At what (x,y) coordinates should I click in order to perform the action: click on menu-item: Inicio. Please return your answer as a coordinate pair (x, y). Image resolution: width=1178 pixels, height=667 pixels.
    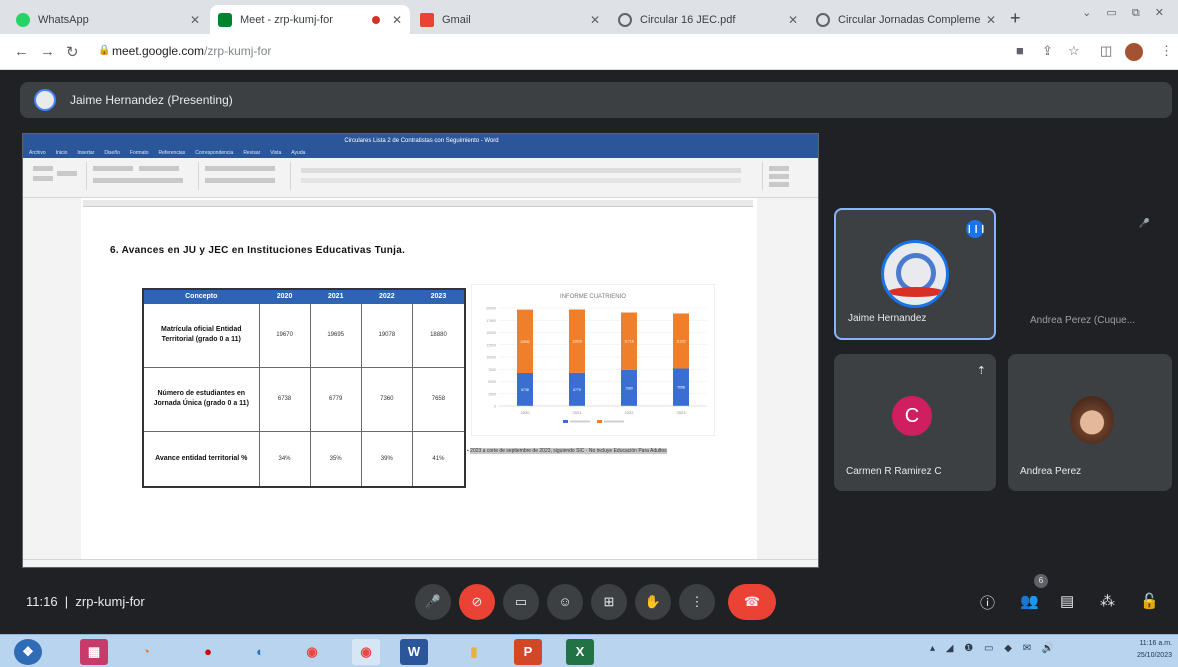
    Looking at the image, I should click on (61, 153).